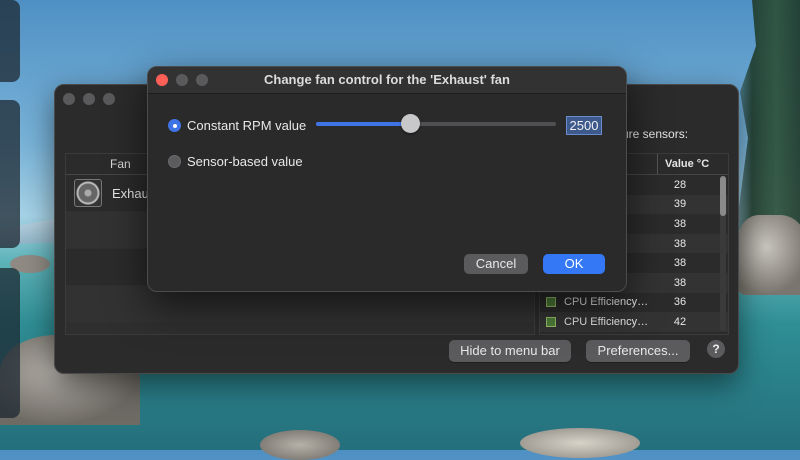 The width and height of the screenshot is (800, 460). I want to click on table-row: CPU Efficiency… 42, so click(634, 322).